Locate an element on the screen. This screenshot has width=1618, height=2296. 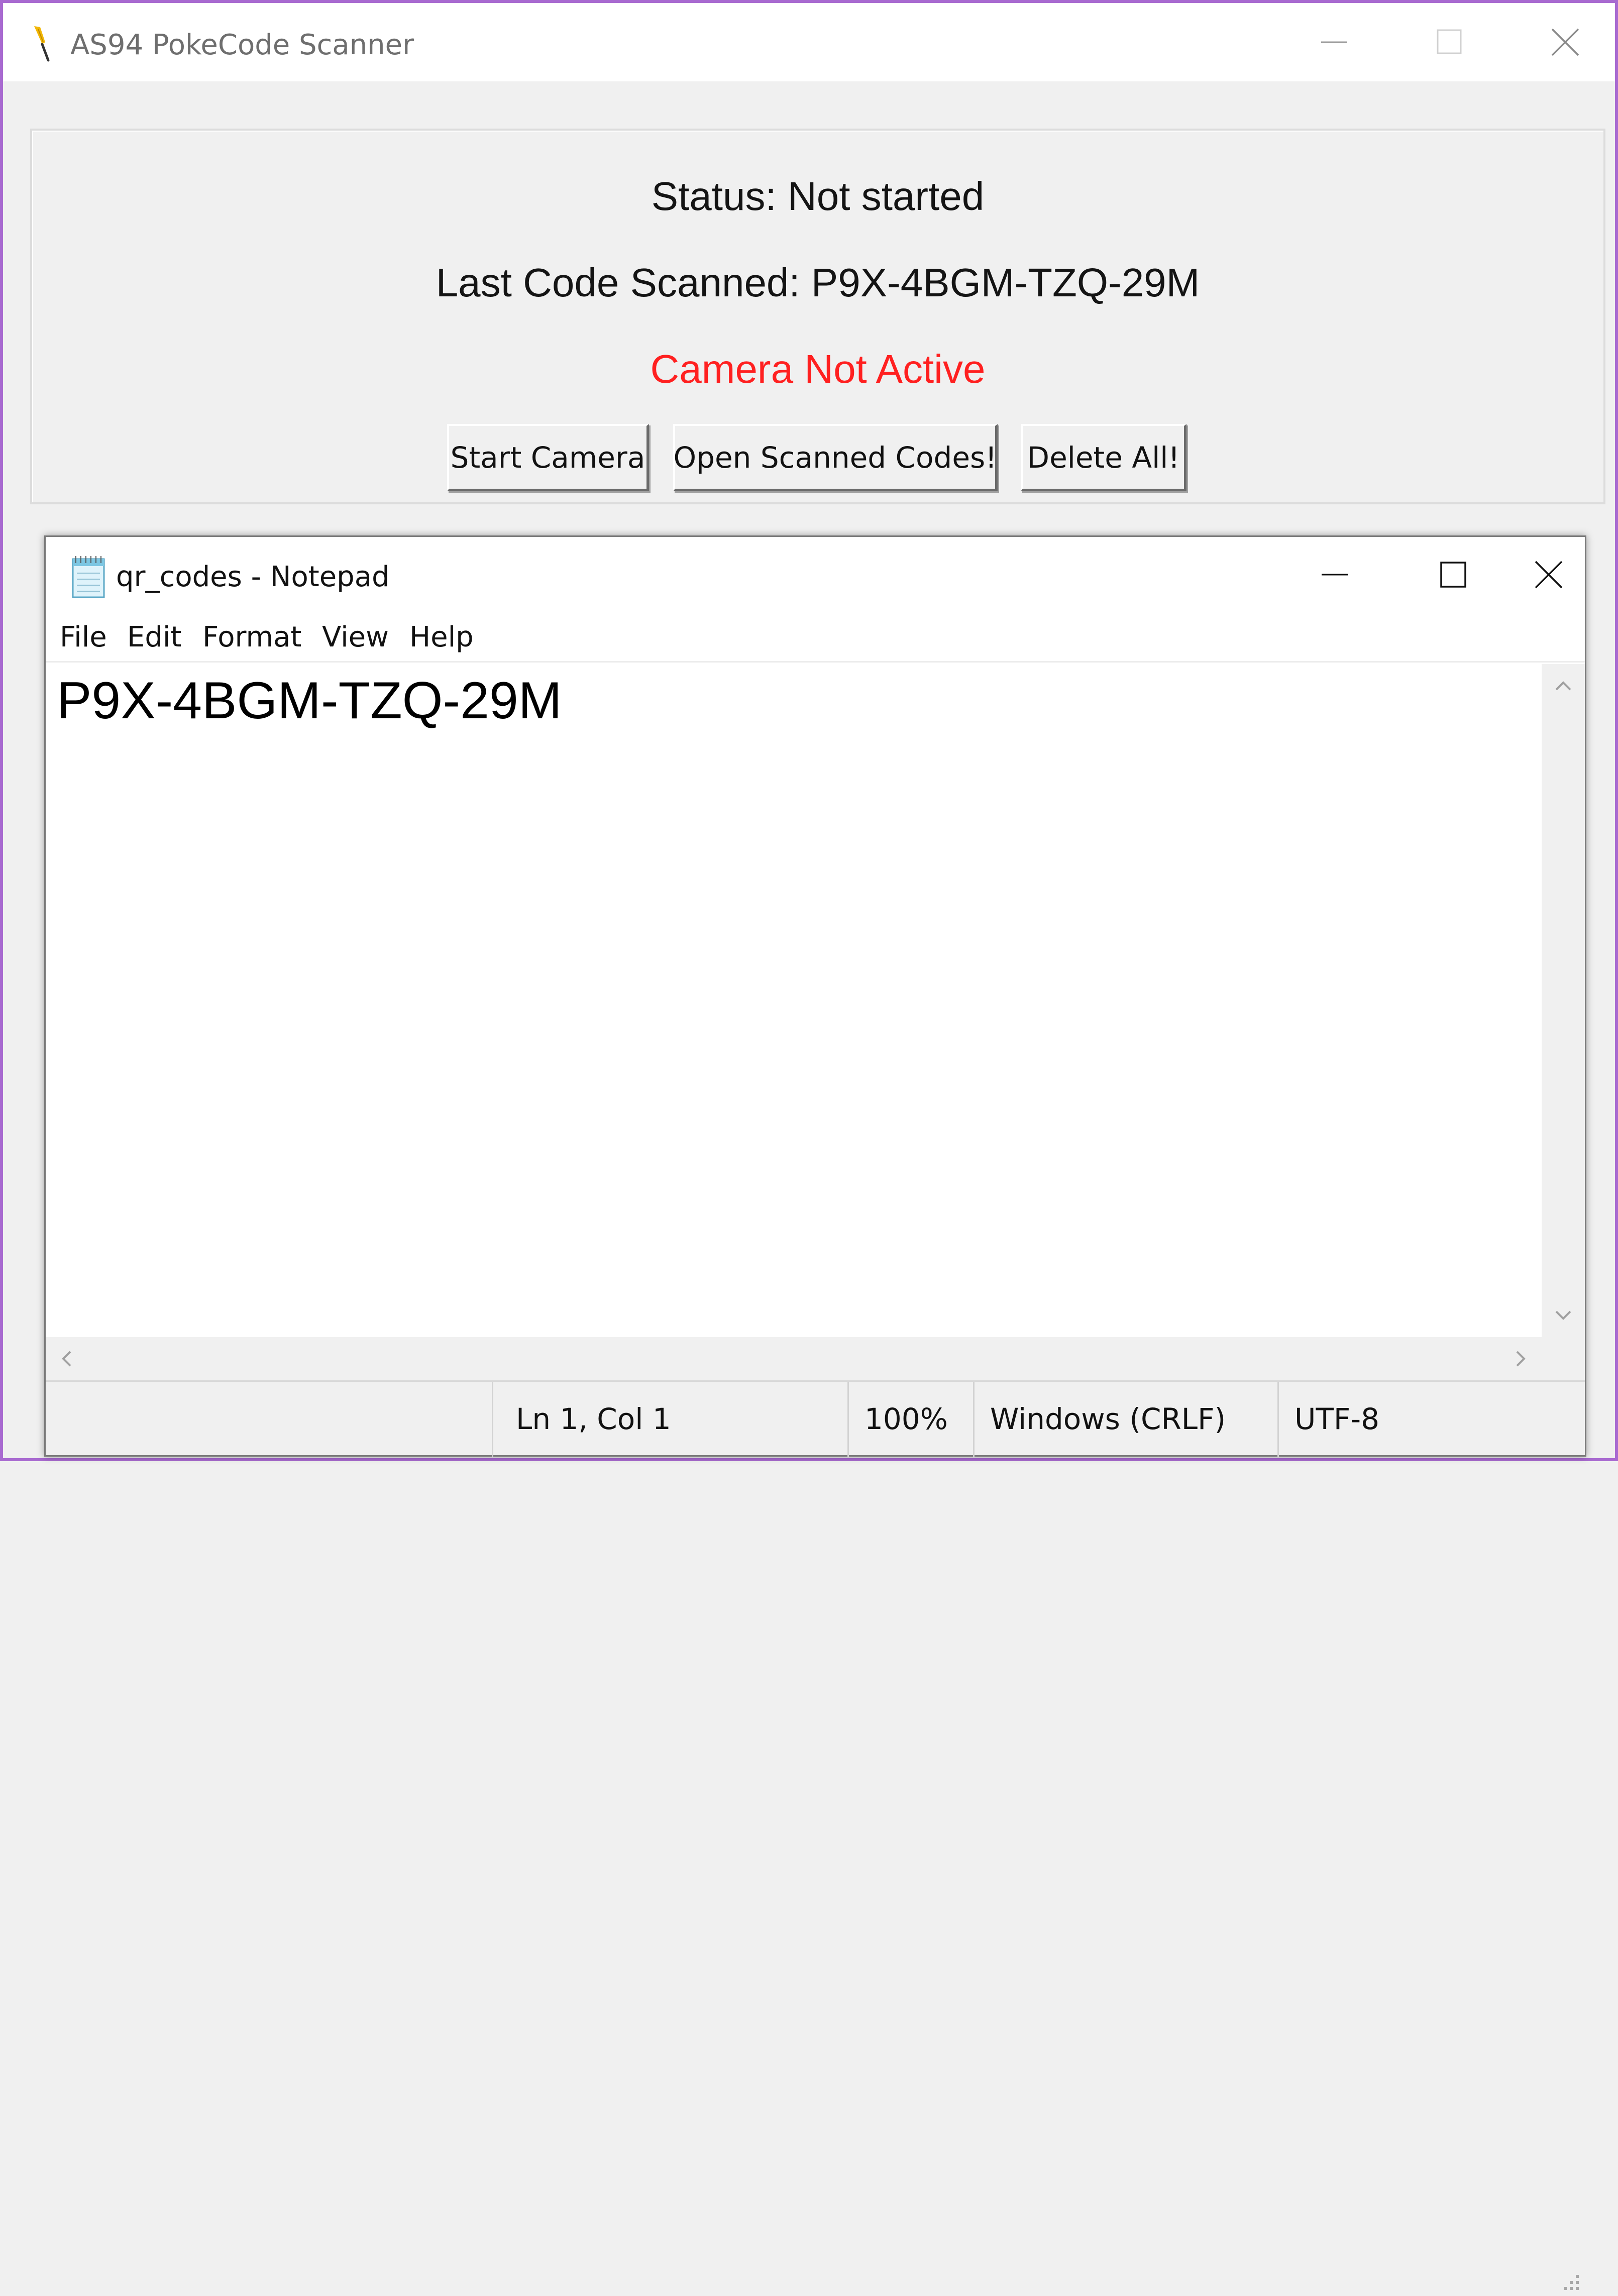
chevron-up-icon is located at coordinates (1563, 686).